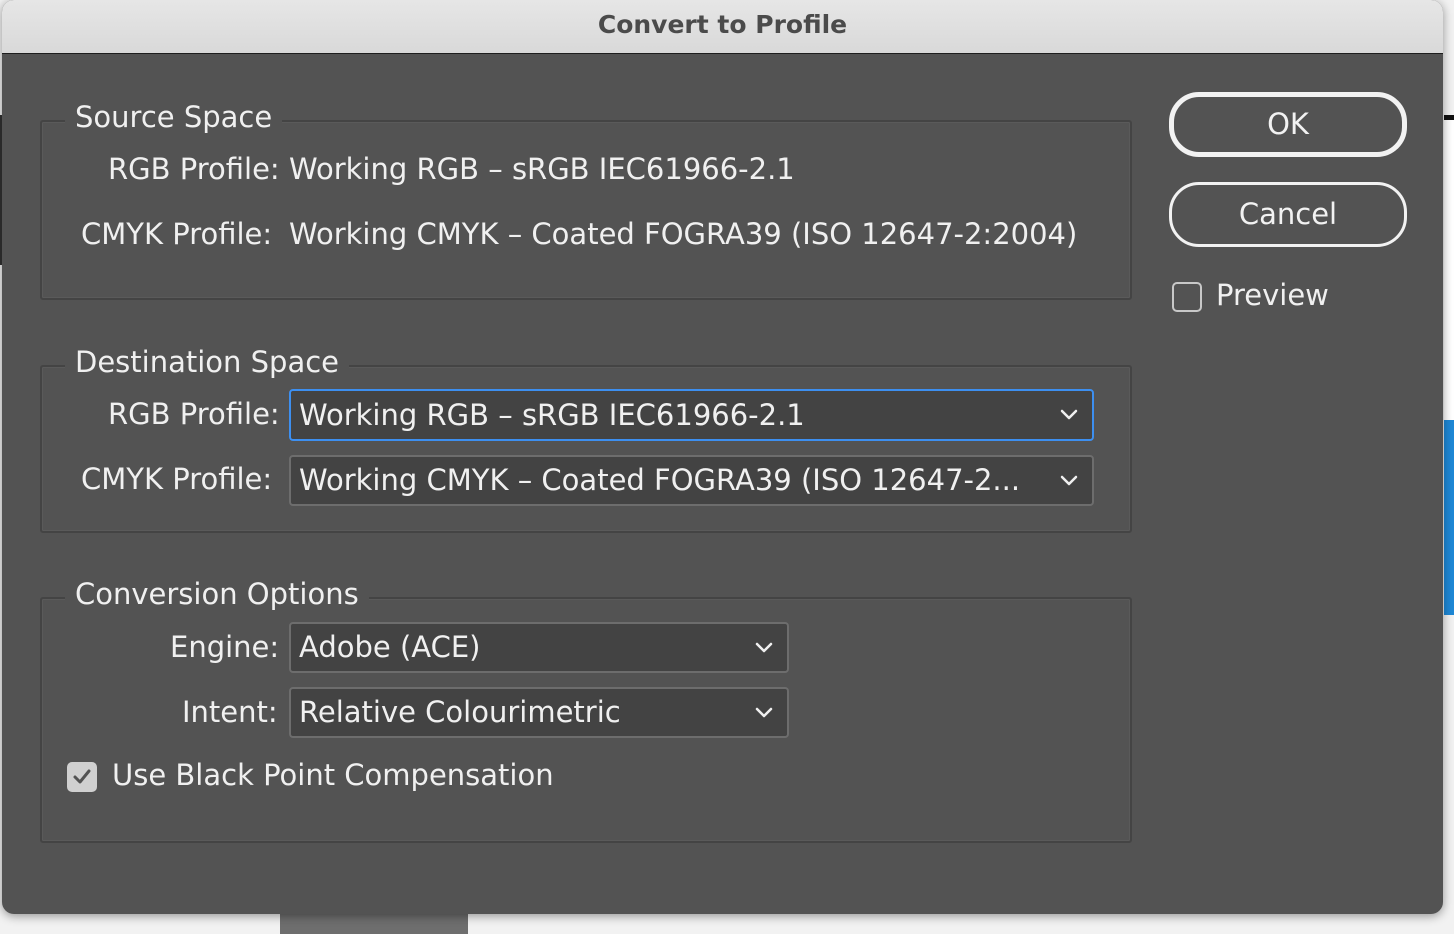 This screenshot has width=1454, height=934. Describe the element at coordinates (177, 479) in the screenshot. I see `destination-cmyk-label: CMYK Profile:` at that location.